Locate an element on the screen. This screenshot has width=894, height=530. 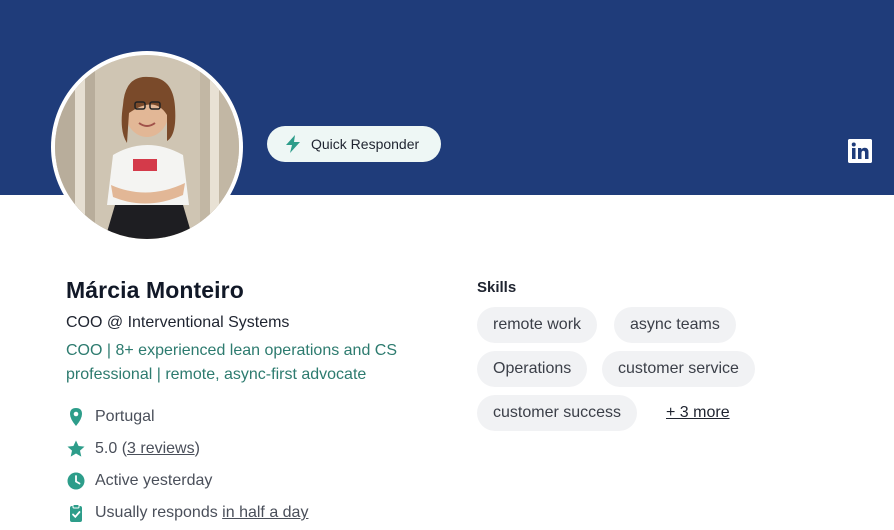
lightning-bolt-icon is located at coordinates (293, 144).